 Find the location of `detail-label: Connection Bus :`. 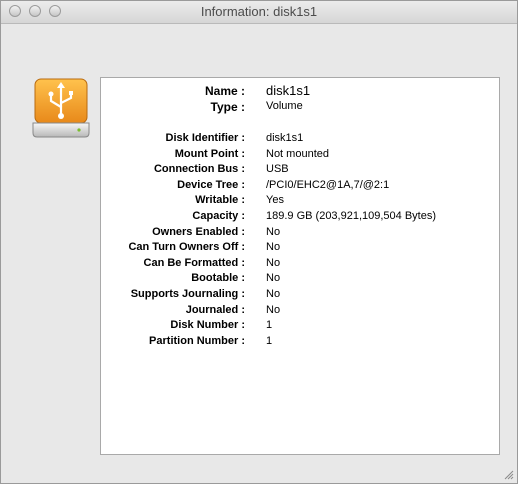

detail-label: Connection Bus : is located at coordinates (199, 169).